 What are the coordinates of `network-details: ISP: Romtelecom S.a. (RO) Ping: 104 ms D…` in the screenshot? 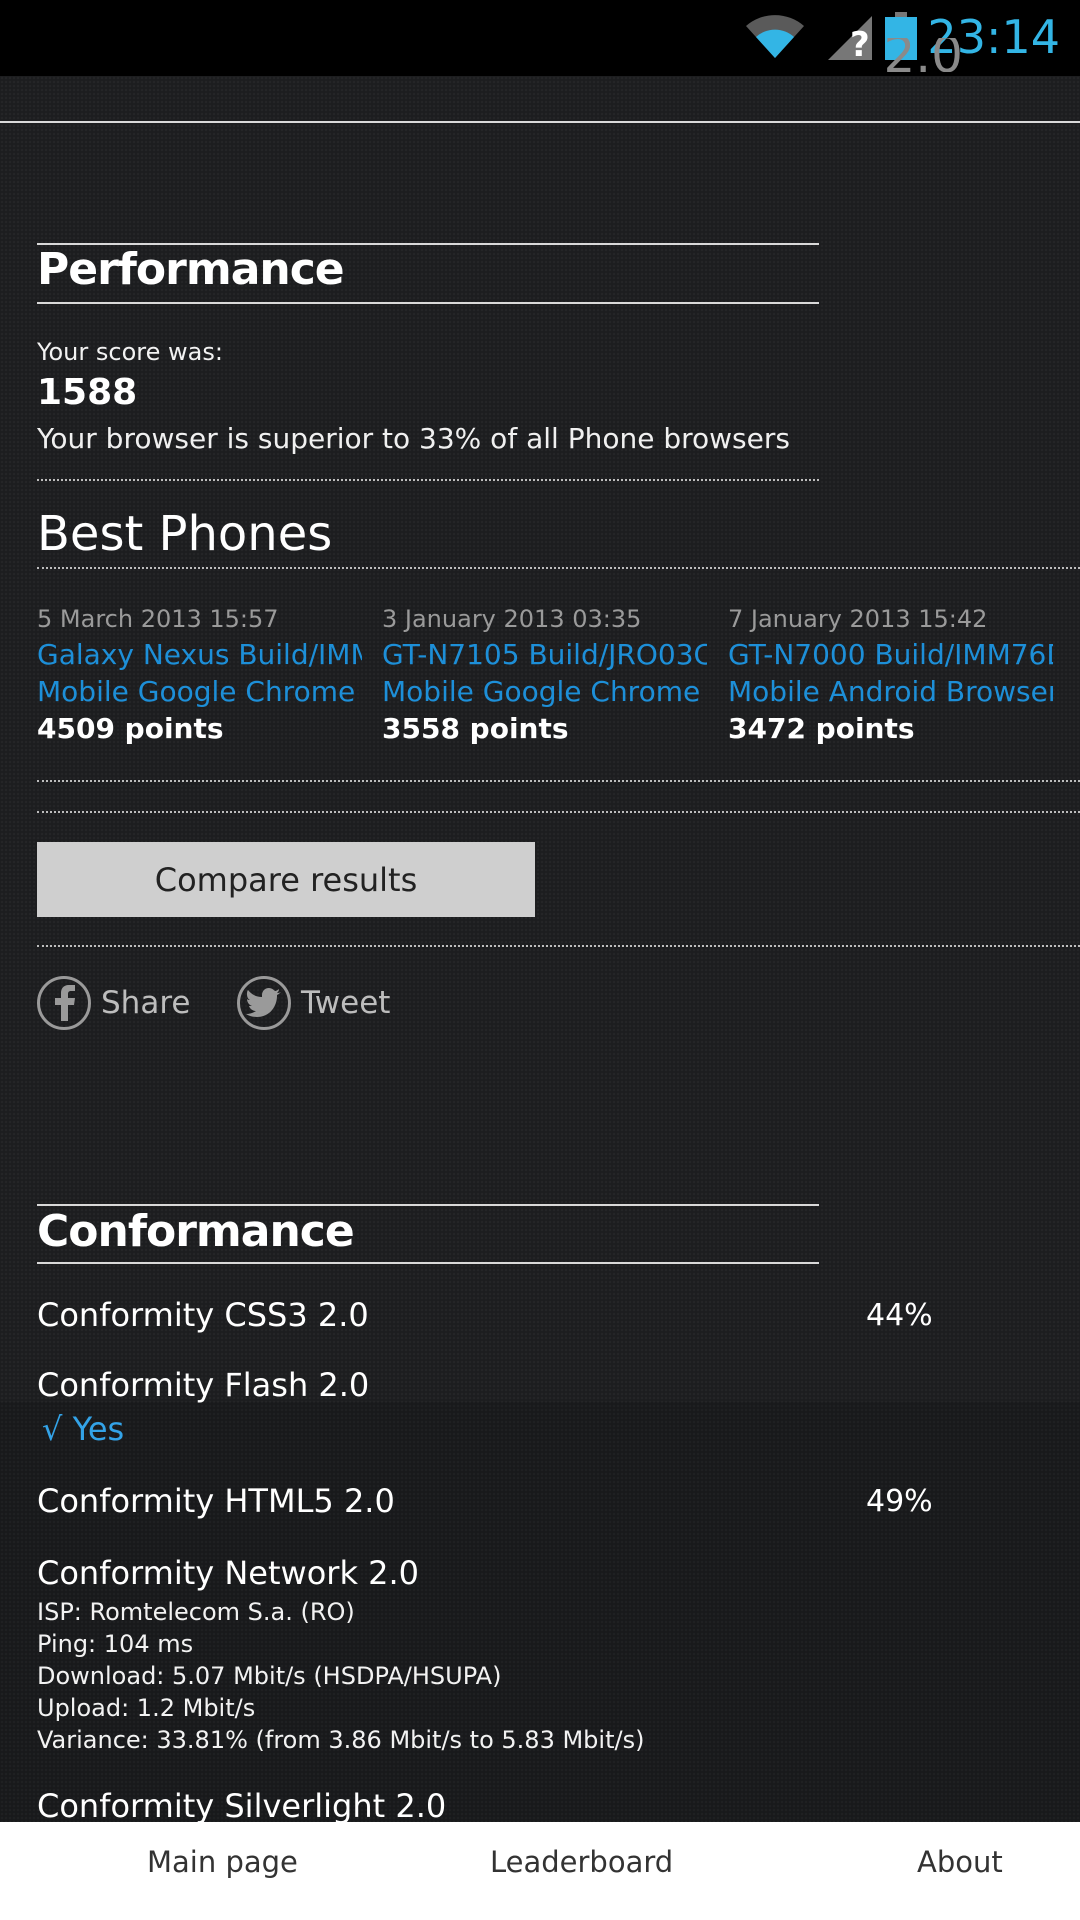 It's located at (340, 1676).